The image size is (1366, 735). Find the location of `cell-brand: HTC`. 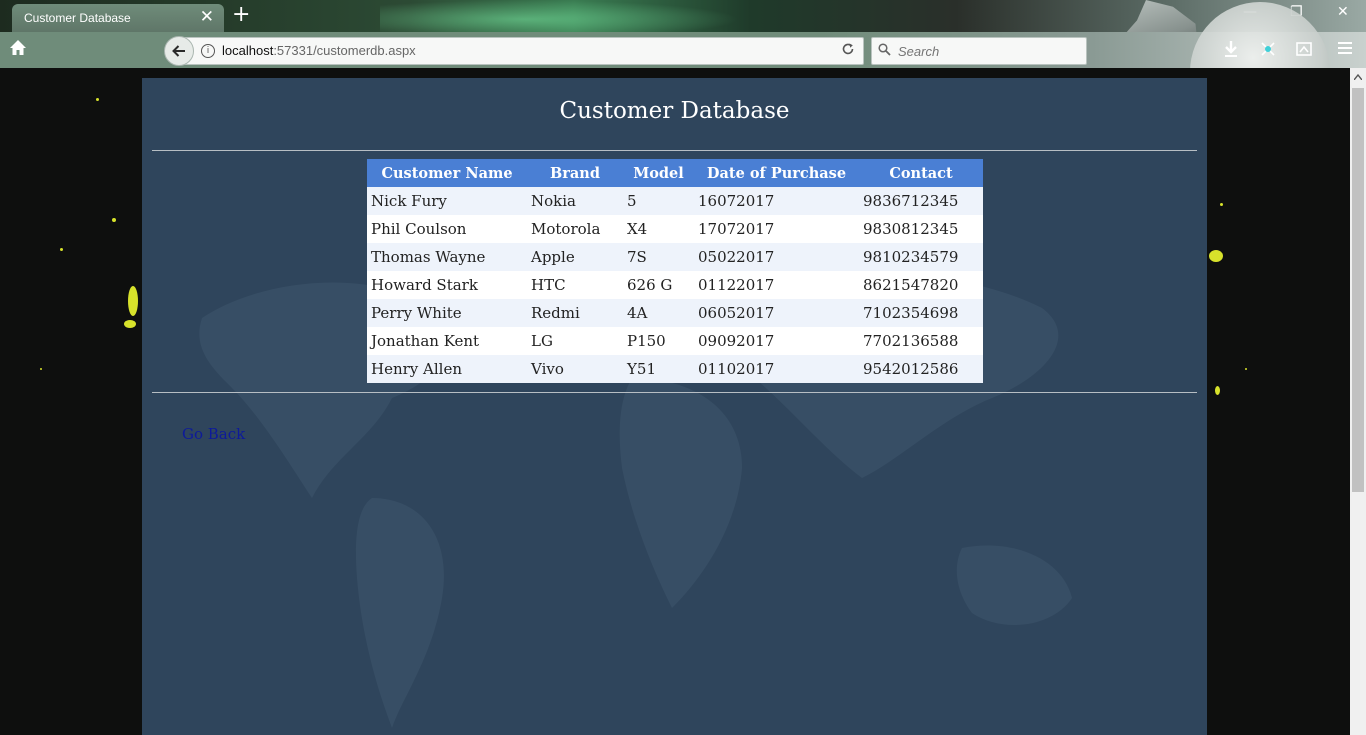

cell-brand: HTC is located at coordinates (575, 285).